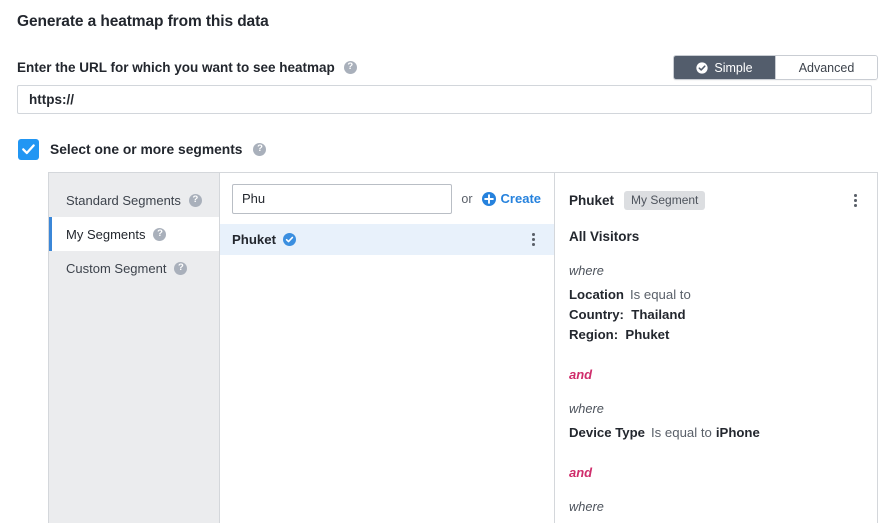  Describe the element at coordinates (143, 21) in the screenshot. I see `page-title: Generate a heatmap from this data` at that location.